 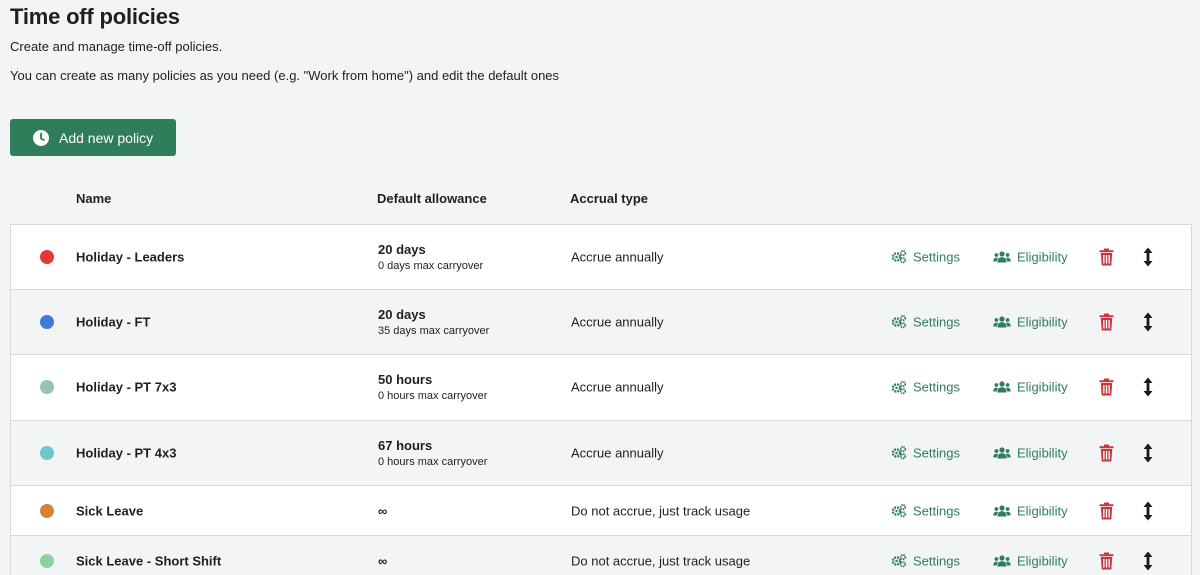 I want to click on column-header-name: Name, so click(x=94, y=198).